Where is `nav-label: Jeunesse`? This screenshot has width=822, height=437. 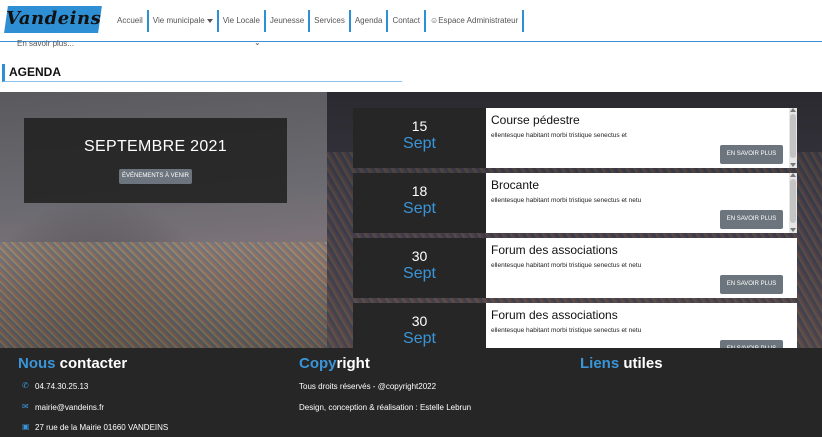 nav-label: Jeunesse is located at coordinates (287, 20).